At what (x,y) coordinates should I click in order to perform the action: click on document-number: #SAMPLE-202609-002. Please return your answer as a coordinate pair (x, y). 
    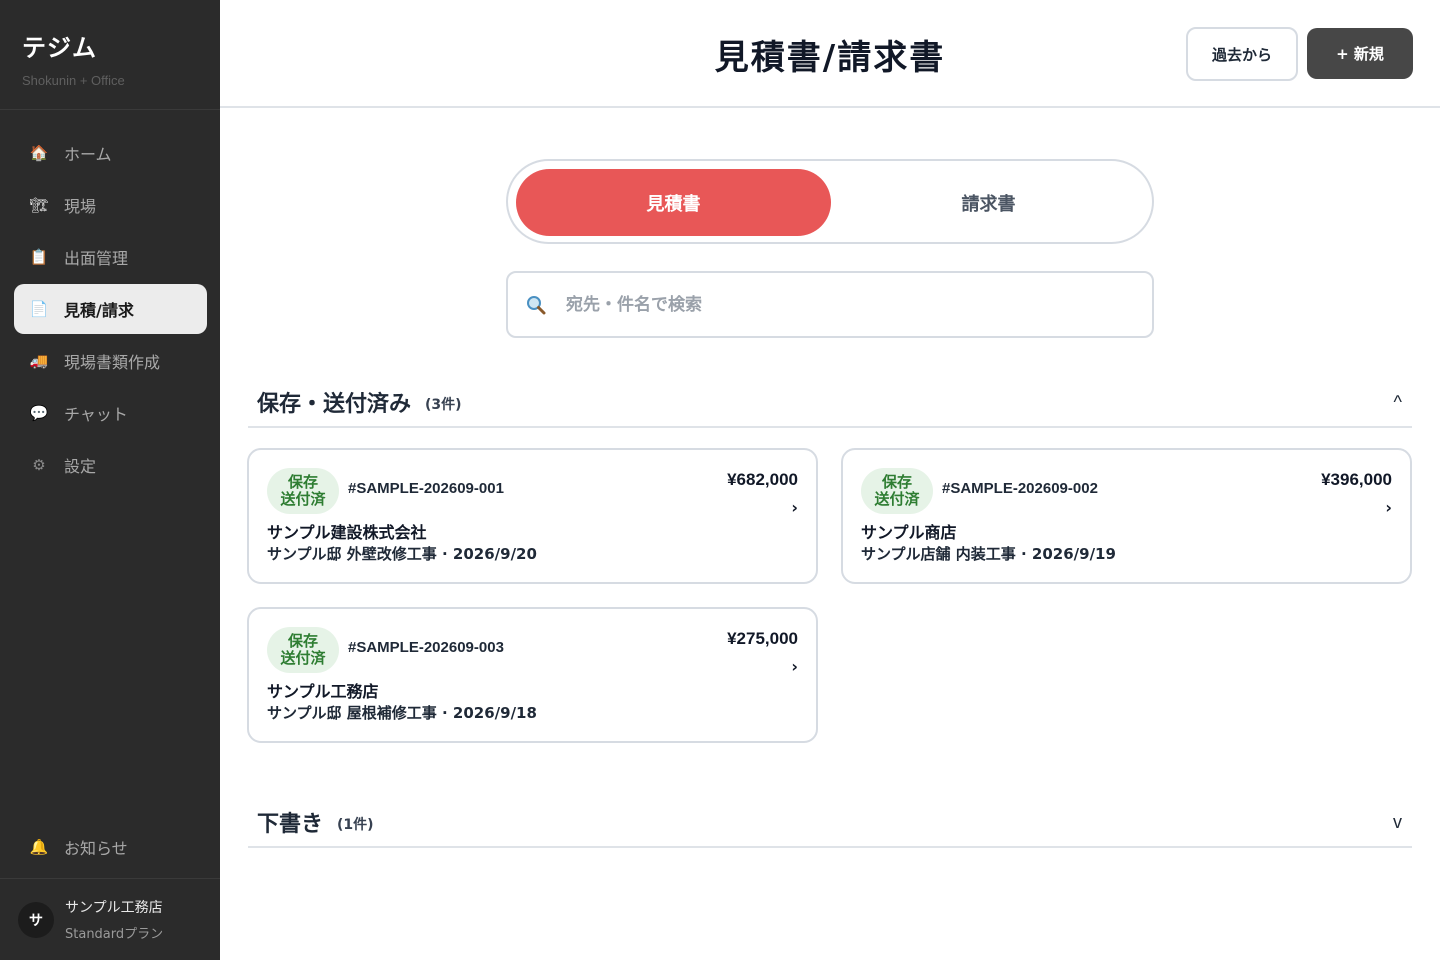
    Looking at the image, I should click on (1020, 488).